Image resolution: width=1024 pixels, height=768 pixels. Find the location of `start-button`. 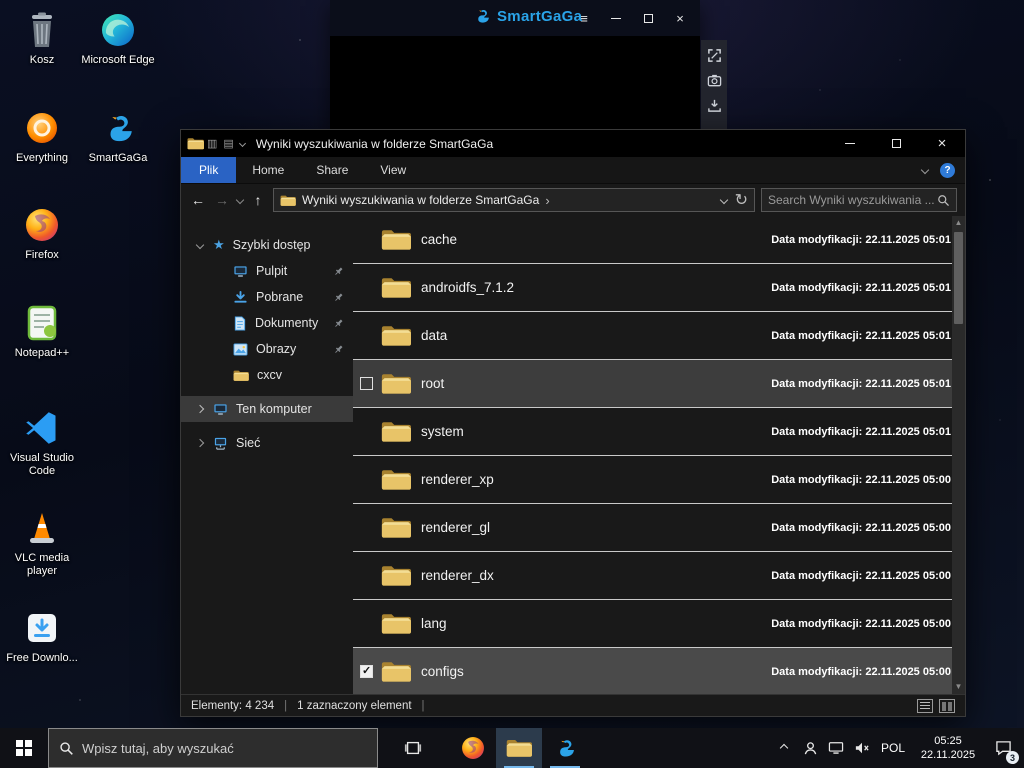

start-button is located at coordinates (24, 748).